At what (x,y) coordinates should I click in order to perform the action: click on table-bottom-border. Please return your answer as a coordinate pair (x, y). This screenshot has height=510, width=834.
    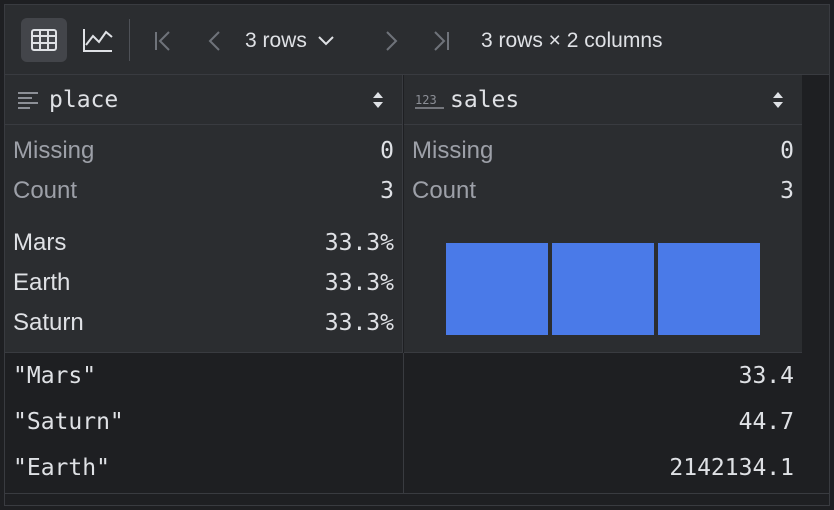
    Looking at the image, I should click on (417, 493).